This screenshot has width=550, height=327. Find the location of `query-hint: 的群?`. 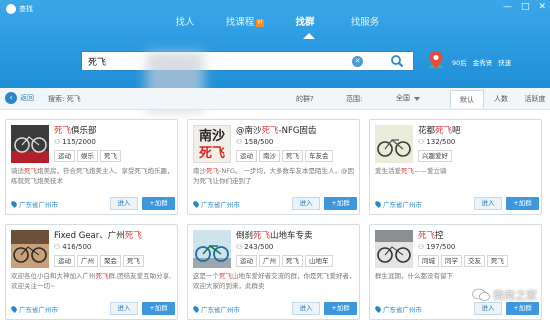

query-hint: 的群? is located at coordinates (305, 99).